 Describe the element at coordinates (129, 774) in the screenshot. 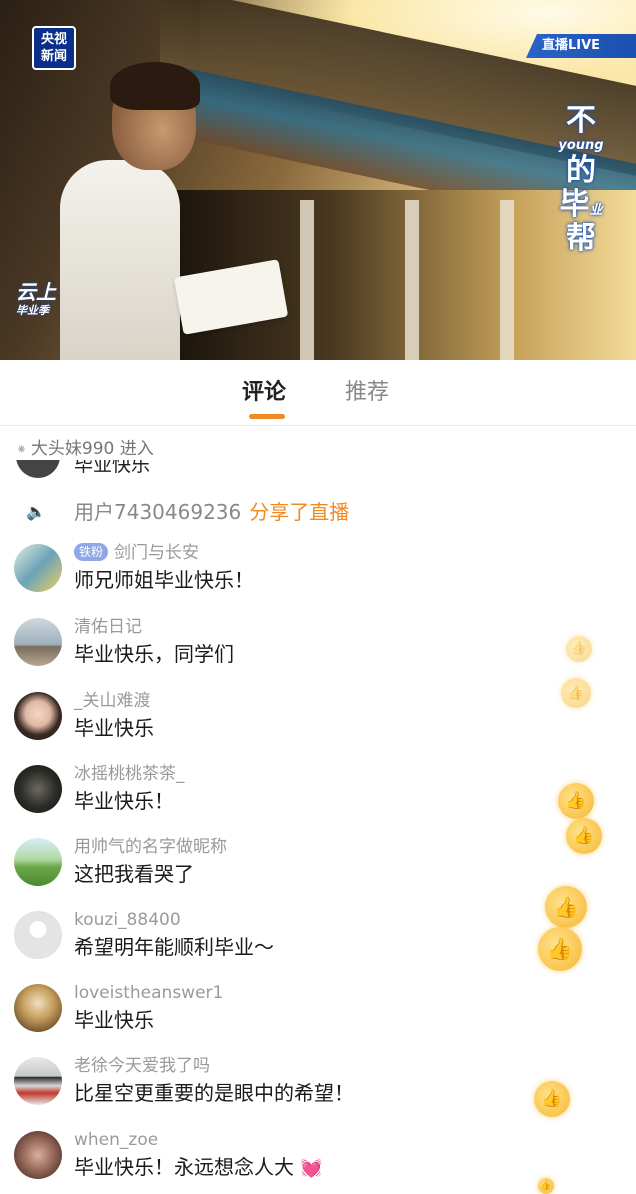

I see `comment-author: 冰摇桃桃茶茶_` at that location.